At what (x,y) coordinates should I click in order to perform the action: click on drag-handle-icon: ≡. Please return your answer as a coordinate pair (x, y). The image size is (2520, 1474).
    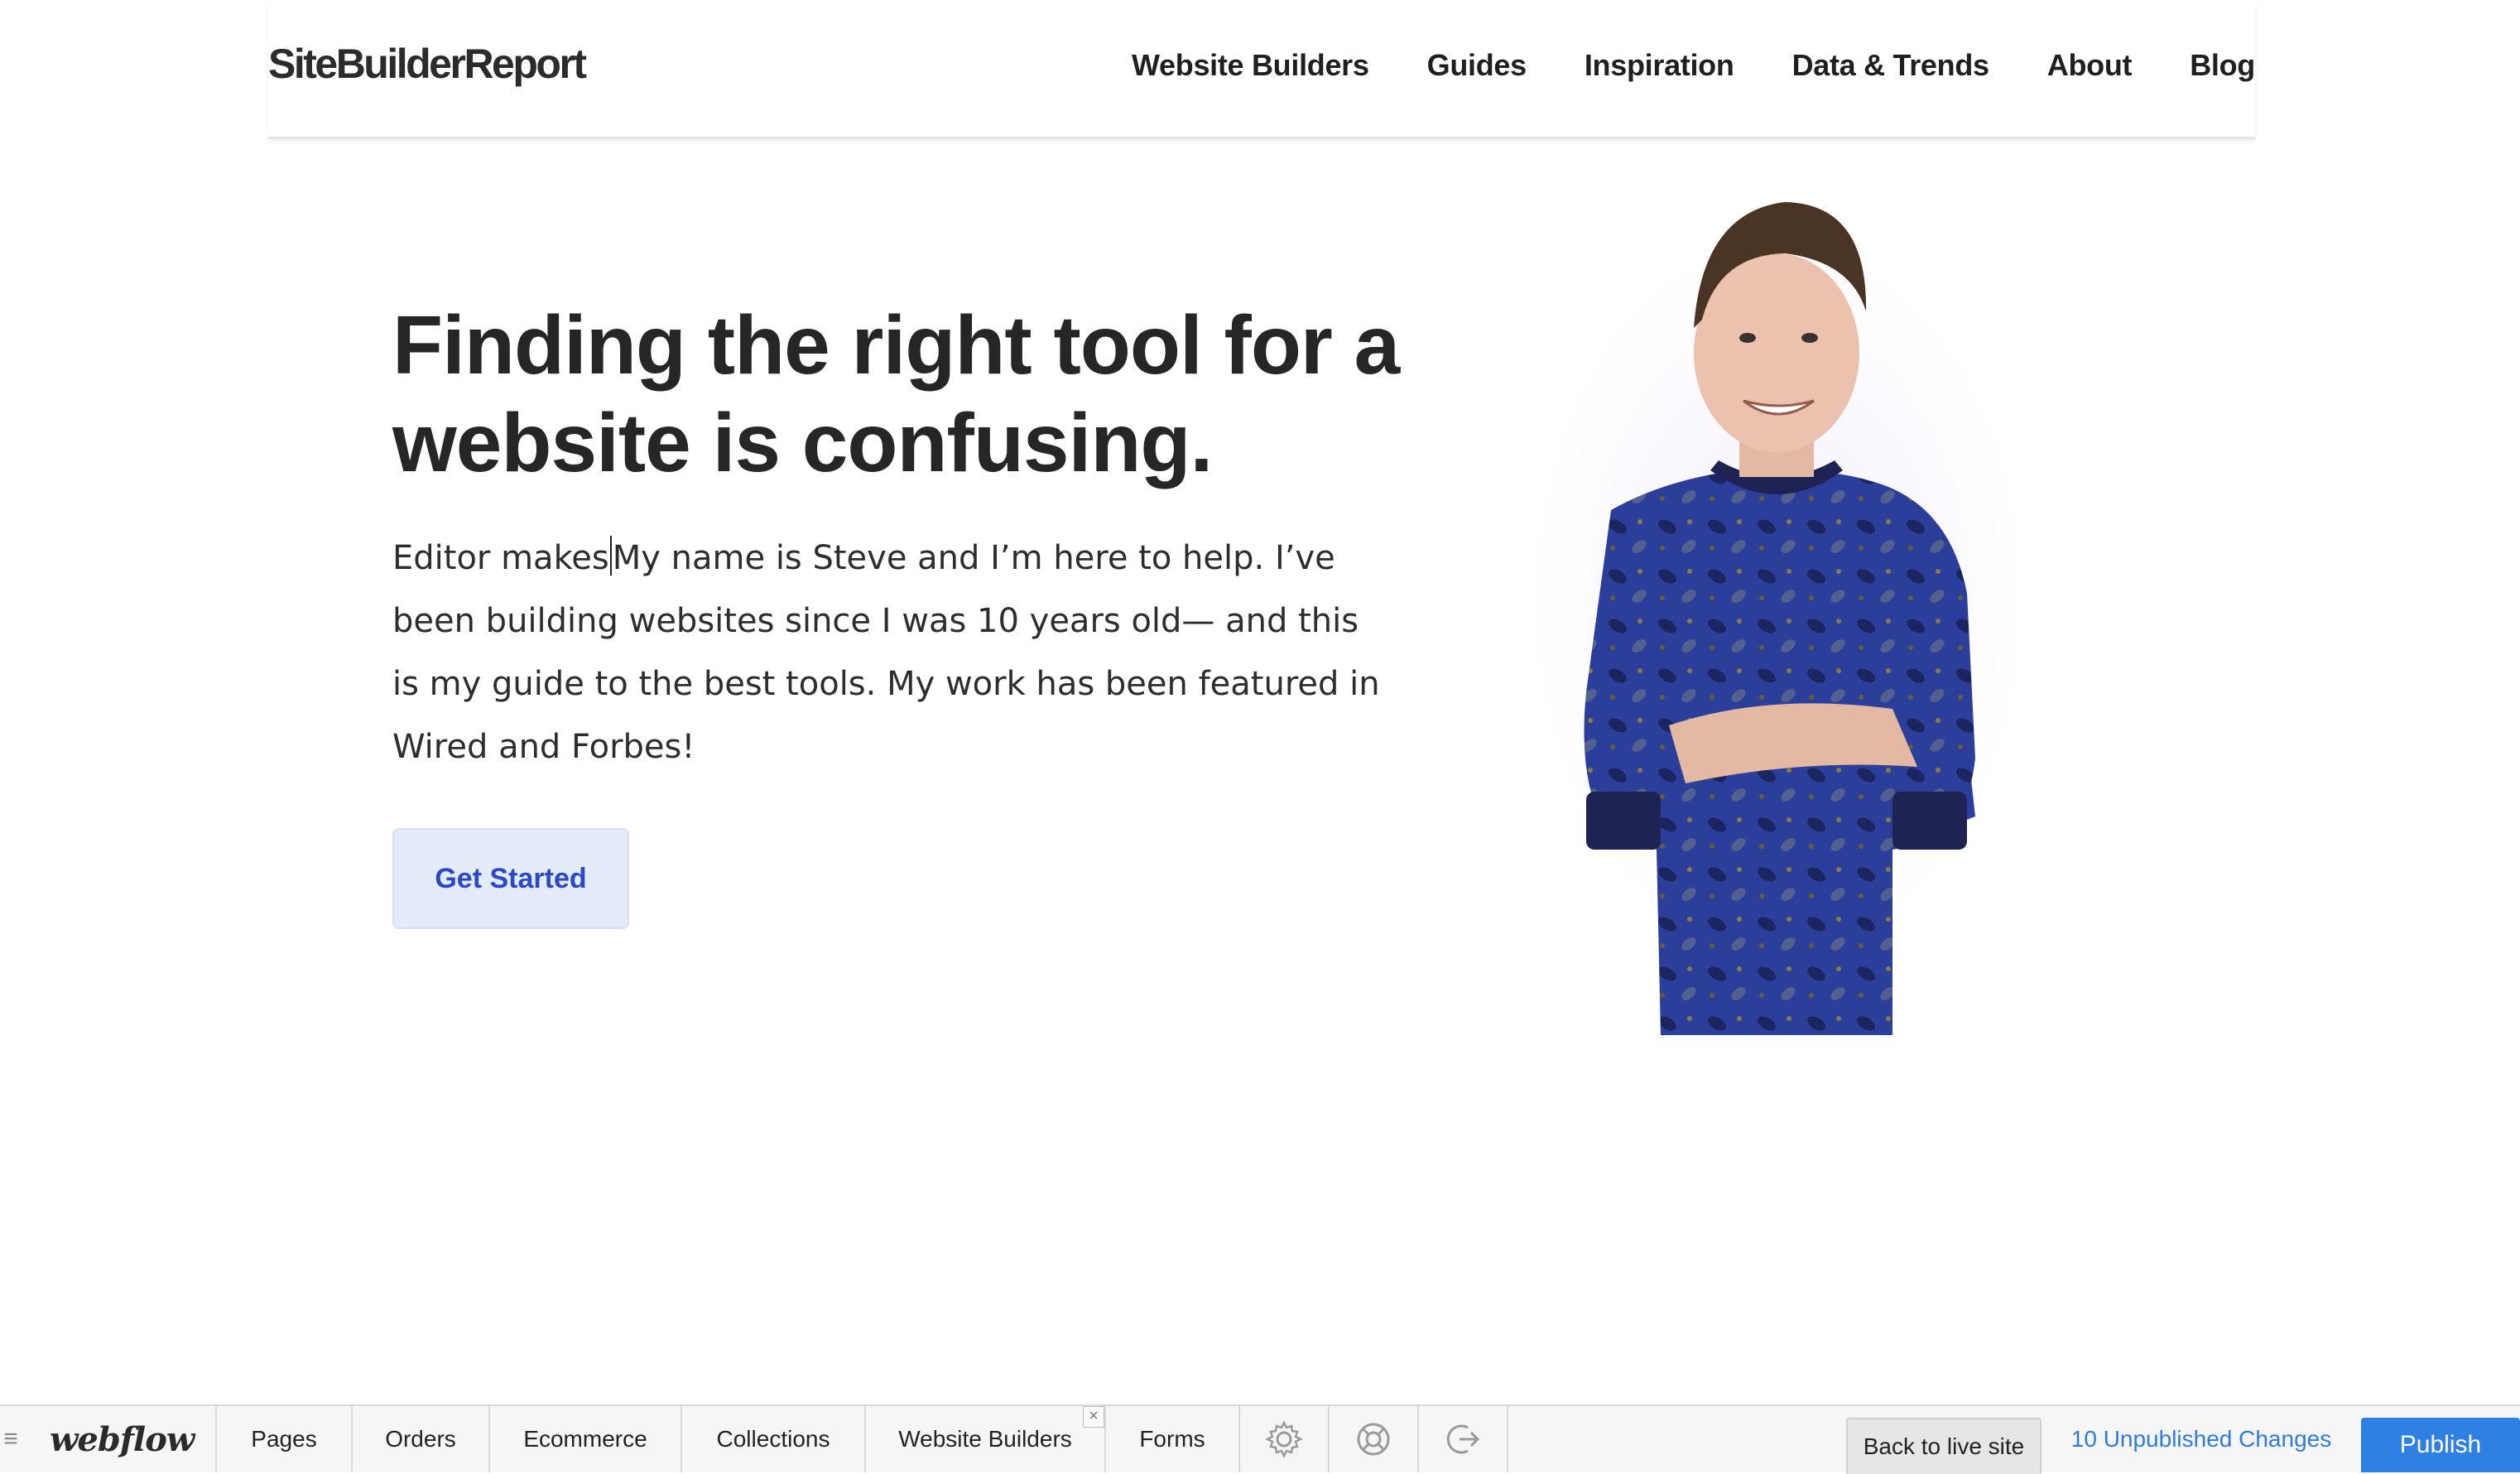
    Looking at the image, I should click on (11, 1439).